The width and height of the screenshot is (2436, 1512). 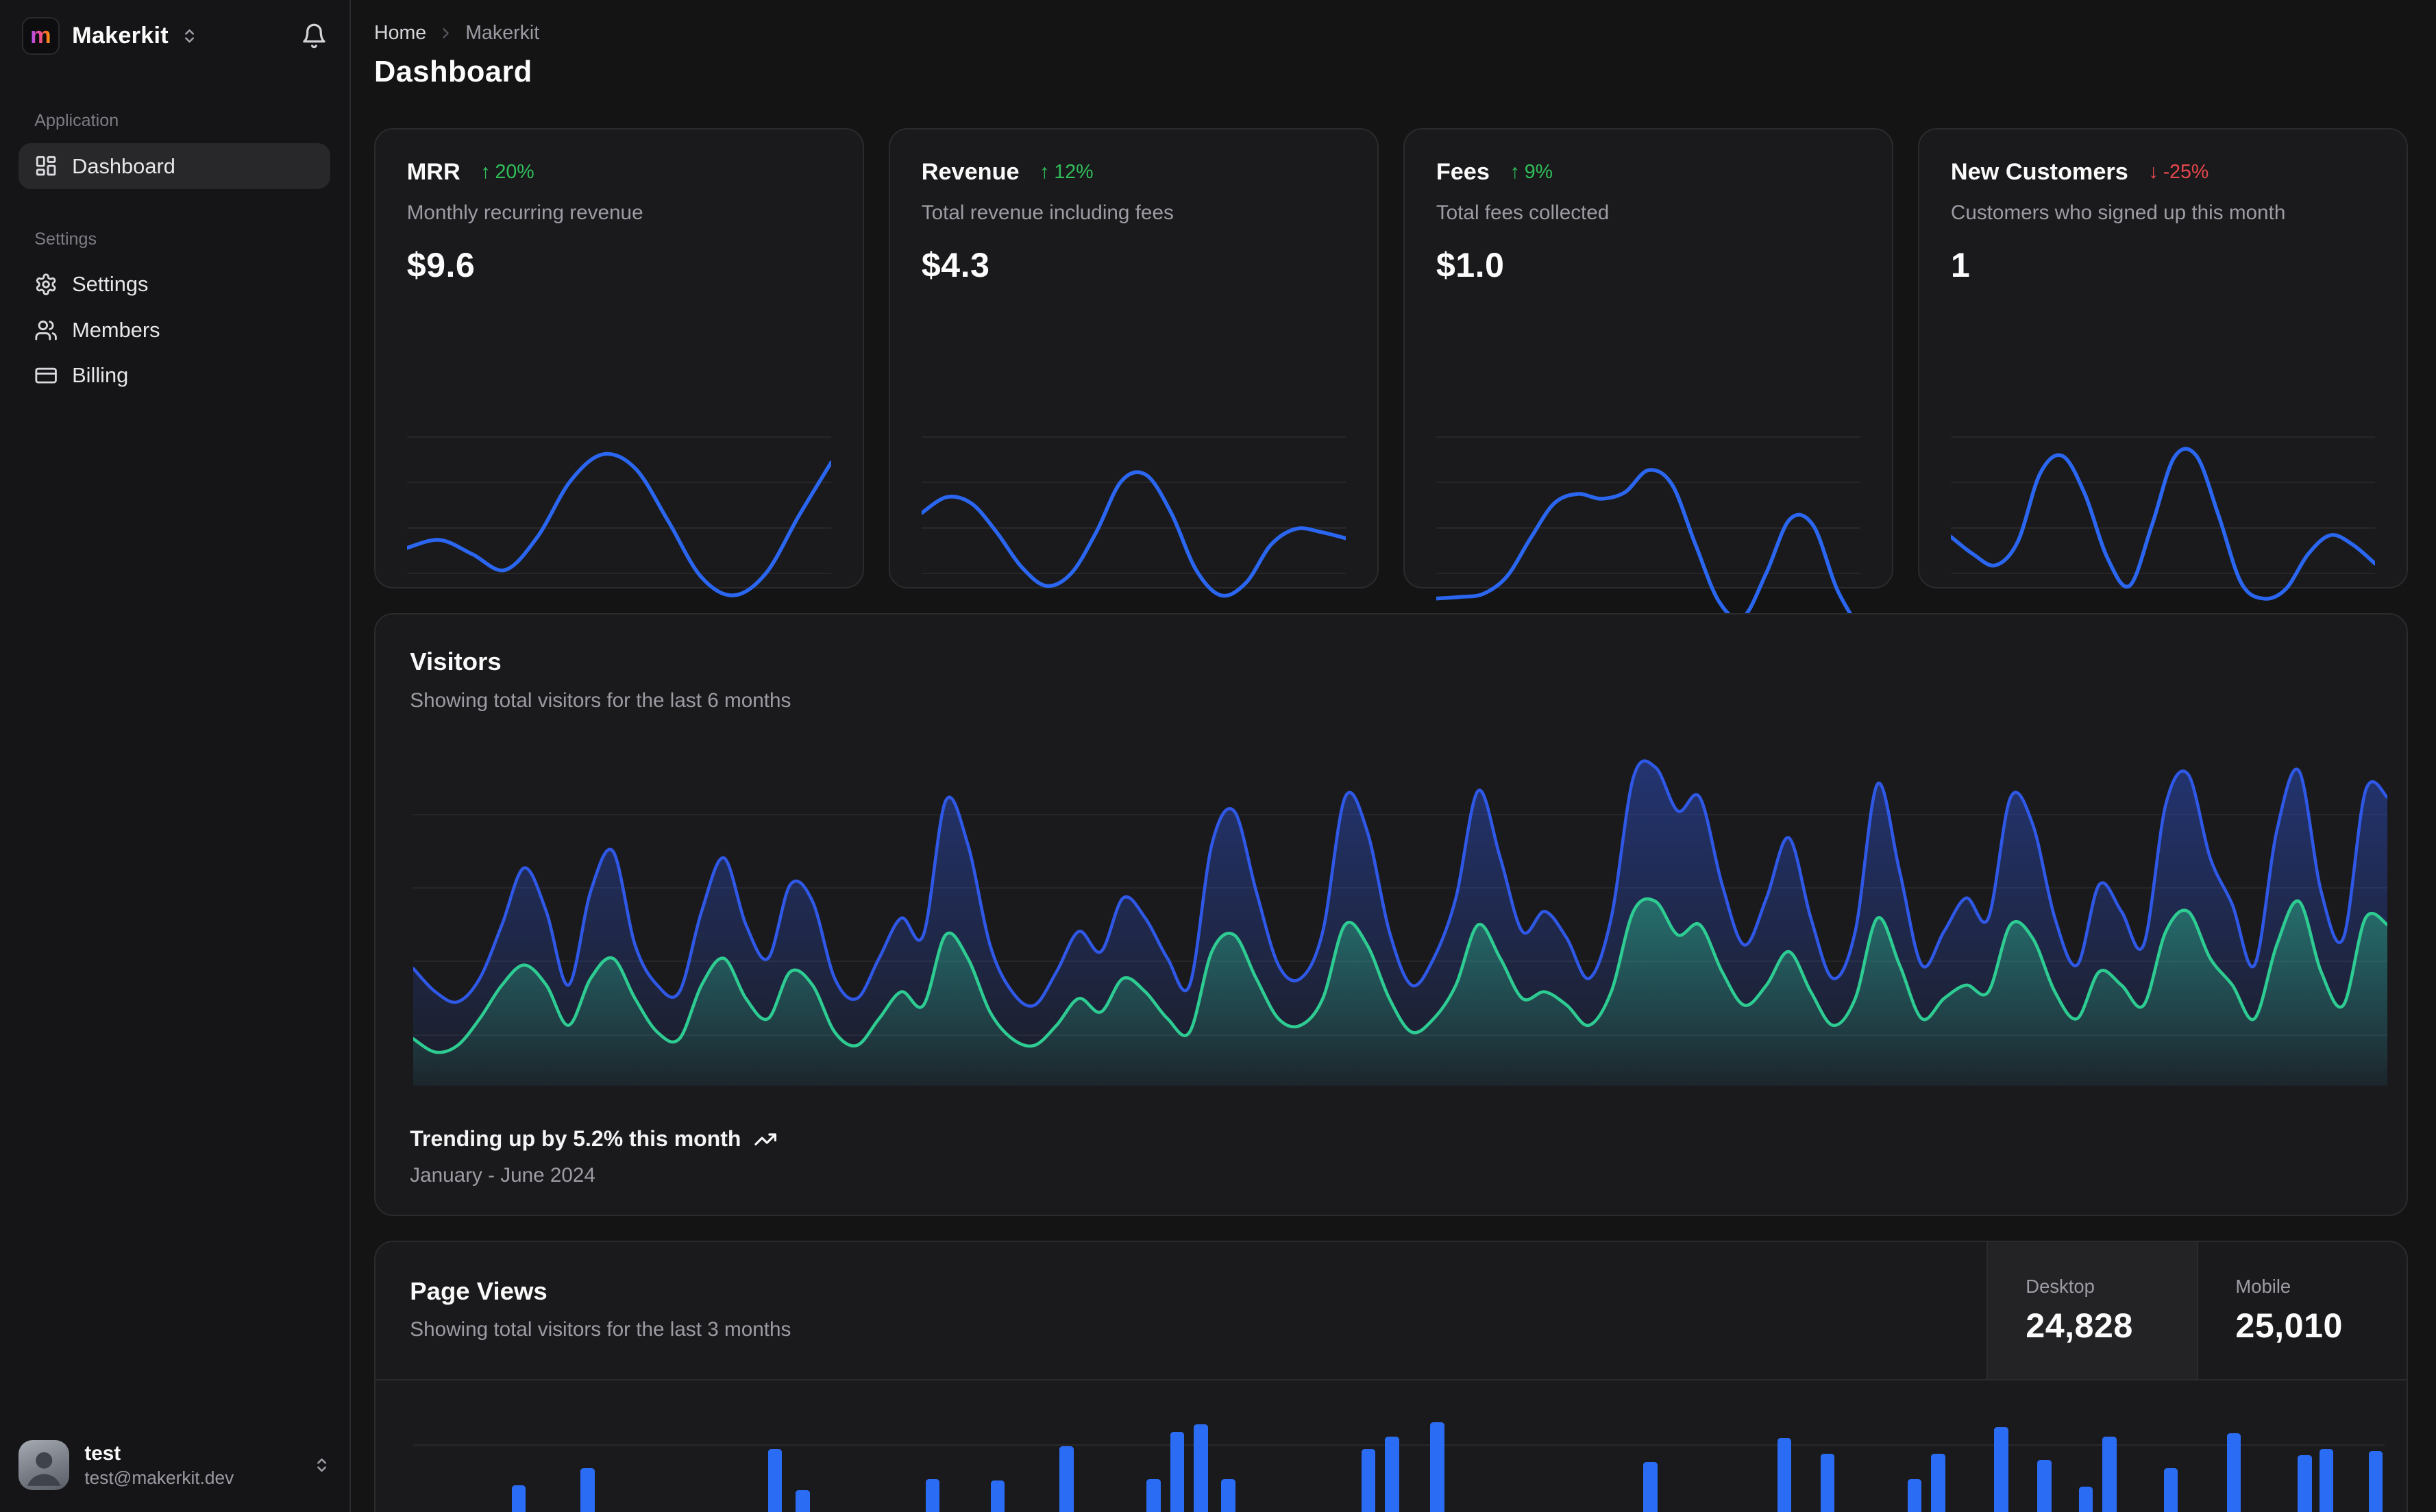 What do you see at coordinates (123, 165) in the screenshot?
I see `sidebar-item-label: Dashboard` at bounding box center [123, 165].